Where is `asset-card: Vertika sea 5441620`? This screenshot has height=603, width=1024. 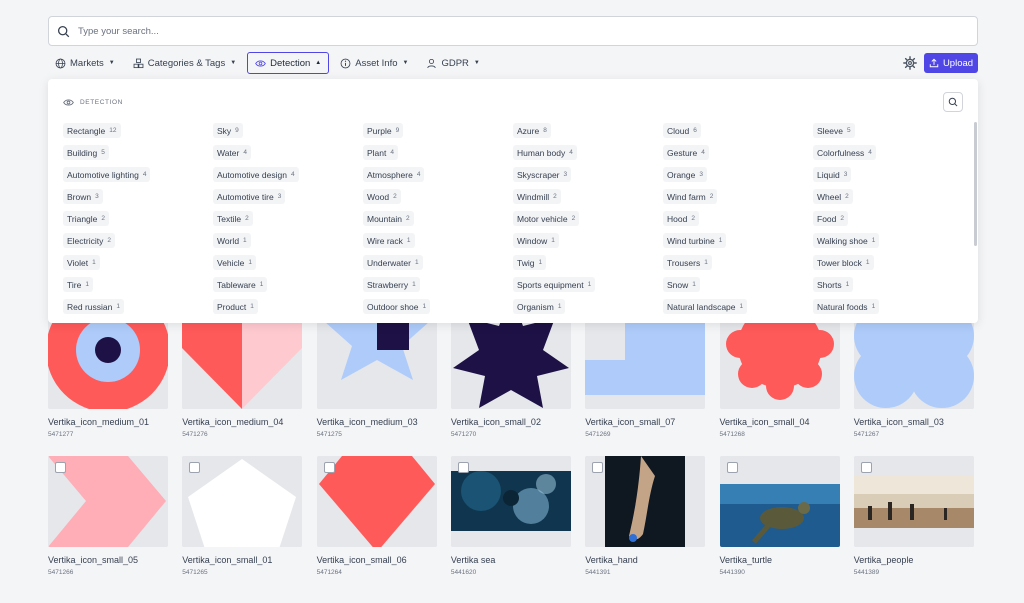
asset-card: Vertika sea 5441620 is located at coordinates (510, 516).